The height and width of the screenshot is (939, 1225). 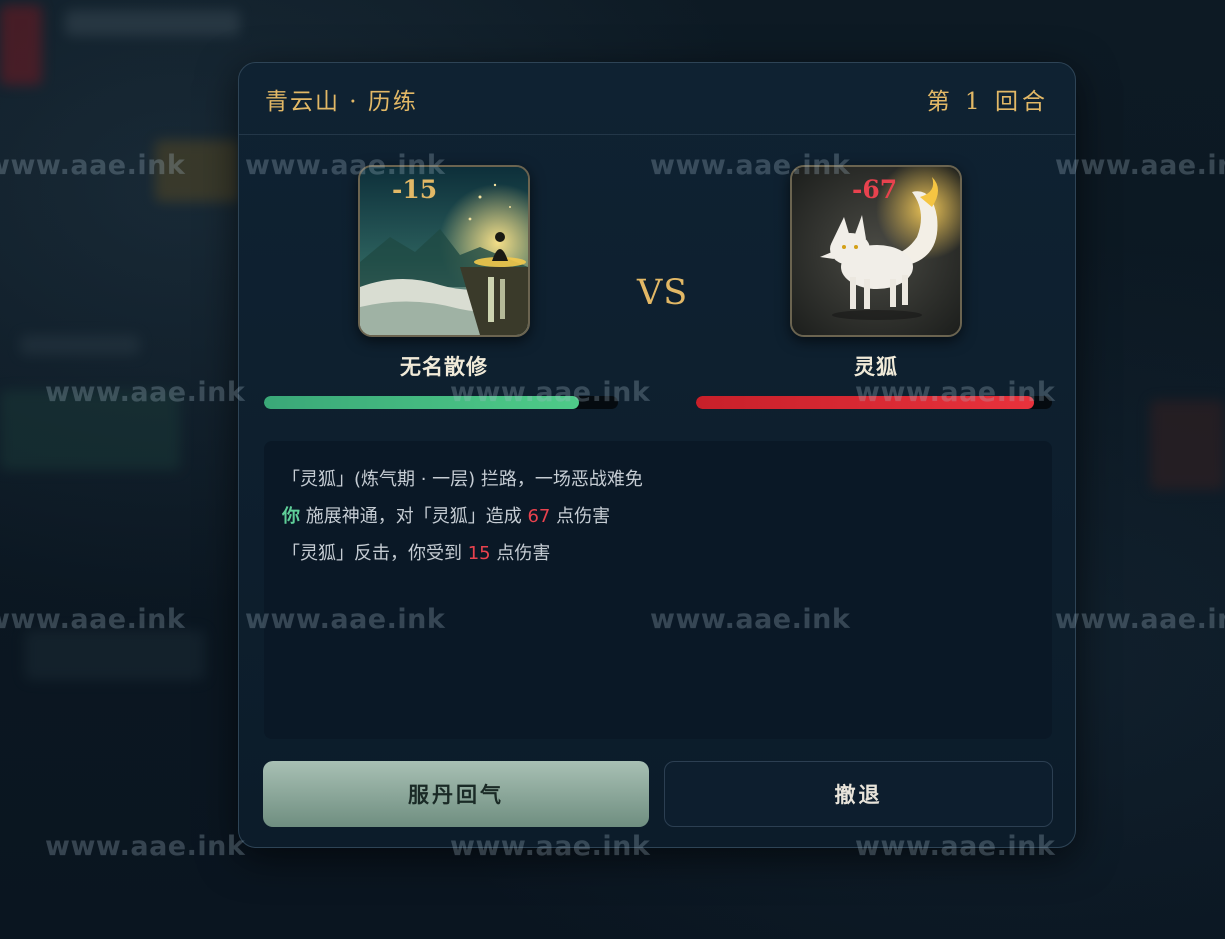 What do you see at coordinates (291, 516) in the screenshot?
I see `log-actor: 你` at bounding box center [291, 516].